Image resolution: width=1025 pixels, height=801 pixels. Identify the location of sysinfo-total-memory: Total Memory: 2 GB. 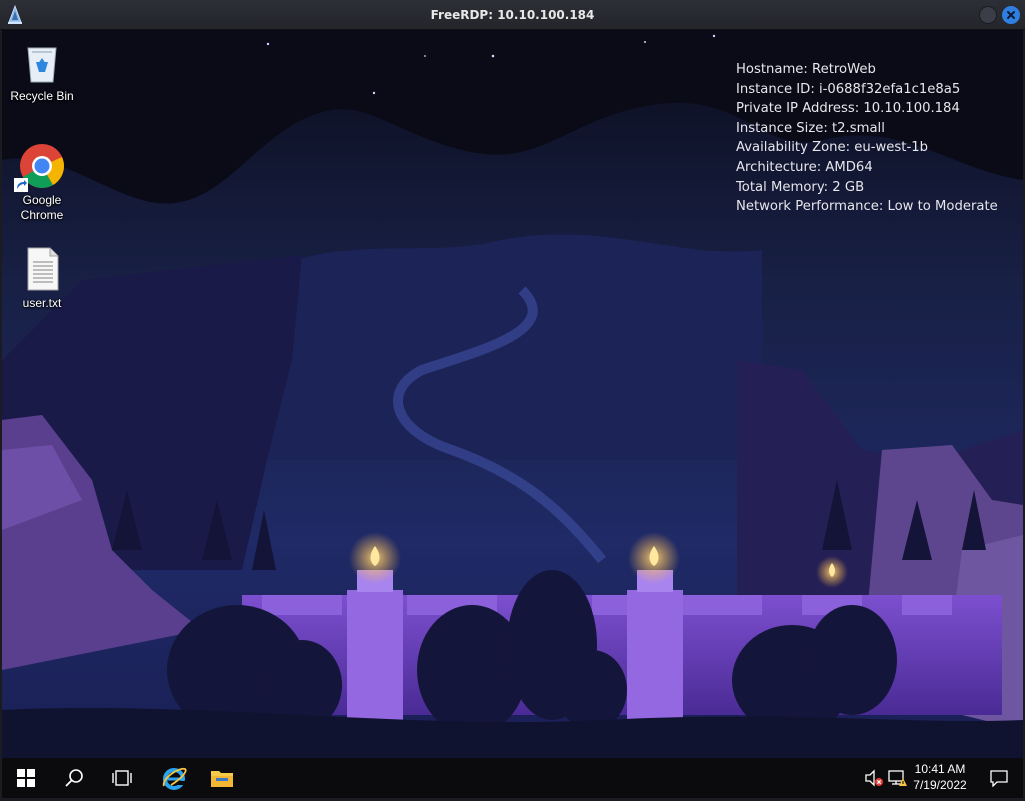
(800, 187).